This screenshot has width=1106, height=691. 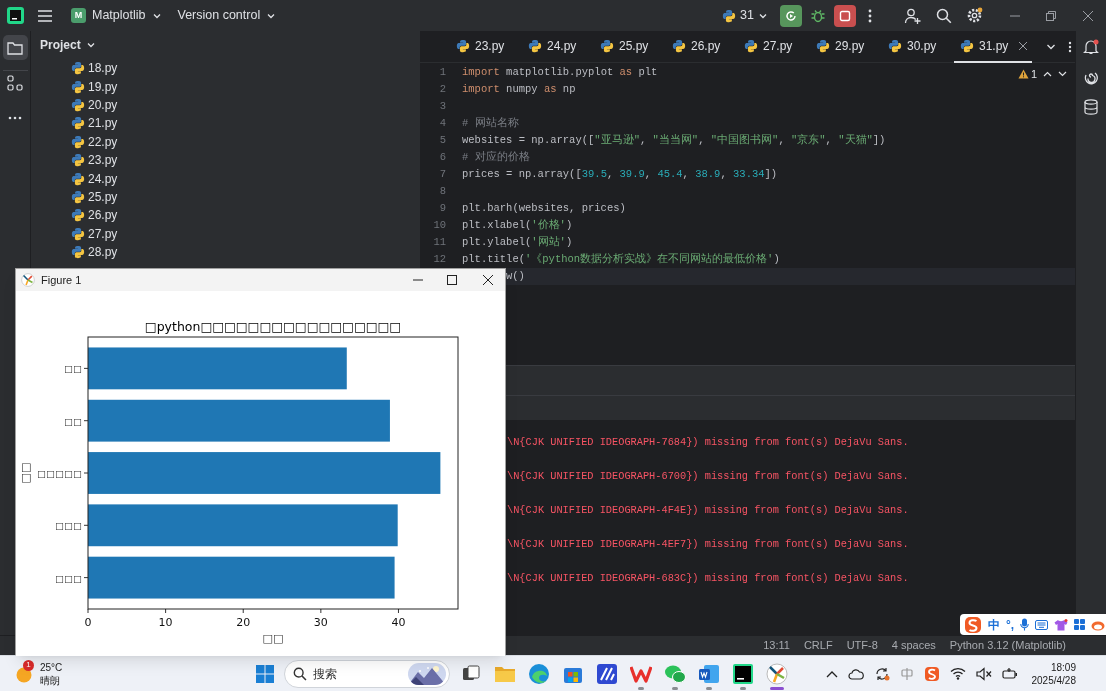 What do you see at coordinates (442, 105) in the screenshot?
I see `line-number: 3` at bounding box center [442, 105].